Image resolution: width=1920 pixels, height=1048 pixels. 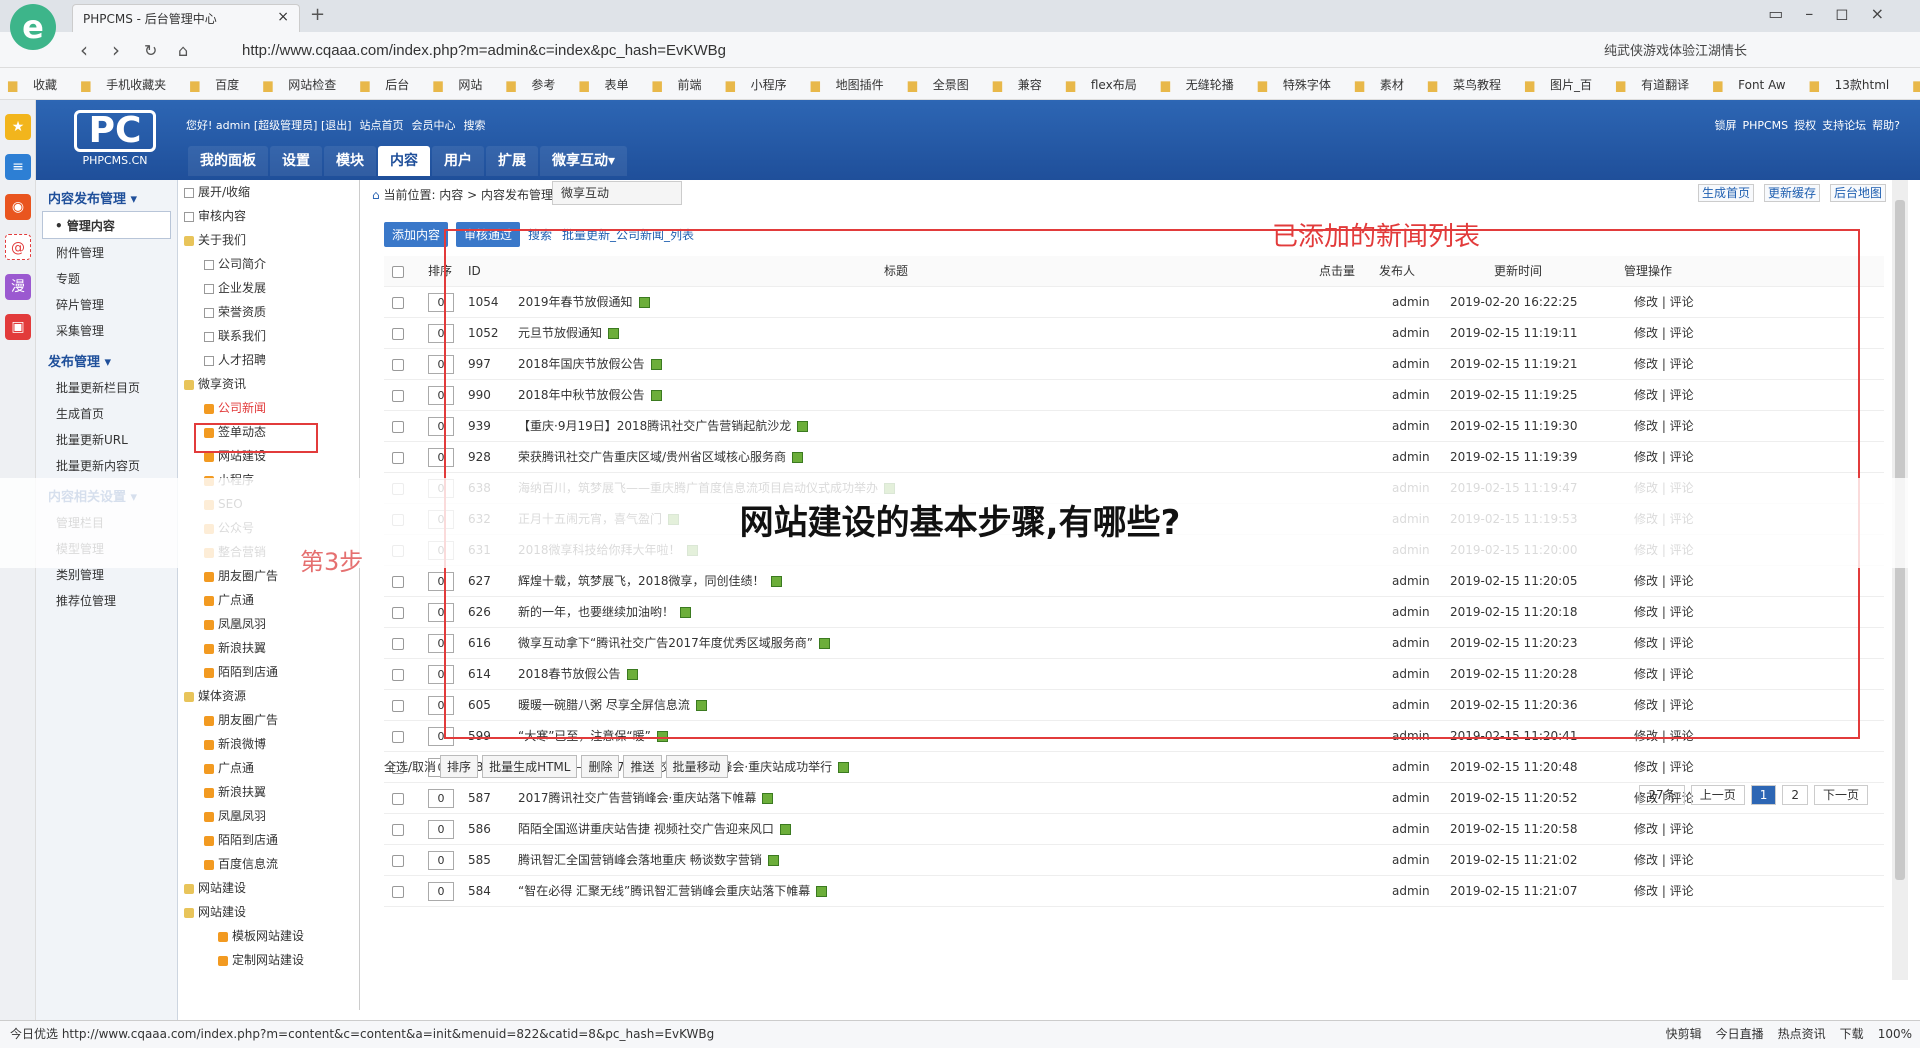 What do you see at coordinates (228, 161) in the screenshot?
I see `nav-item: 我的面板` at bounding box center [228, 161].